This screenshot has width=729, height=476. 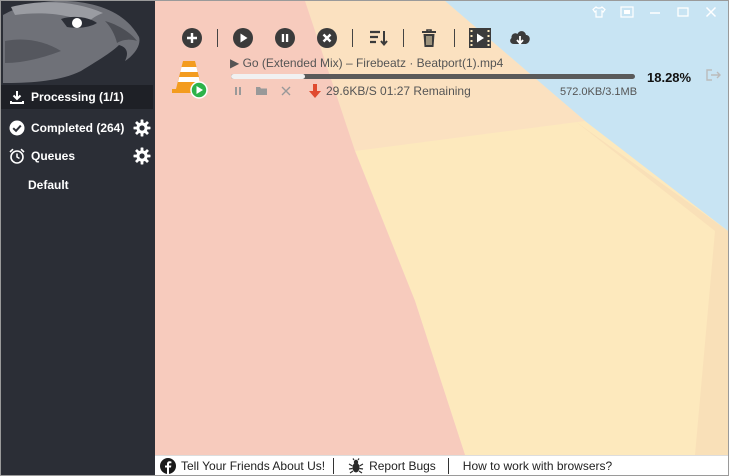 I want to click on arrow-down-icon, so click(x=315, y=91).